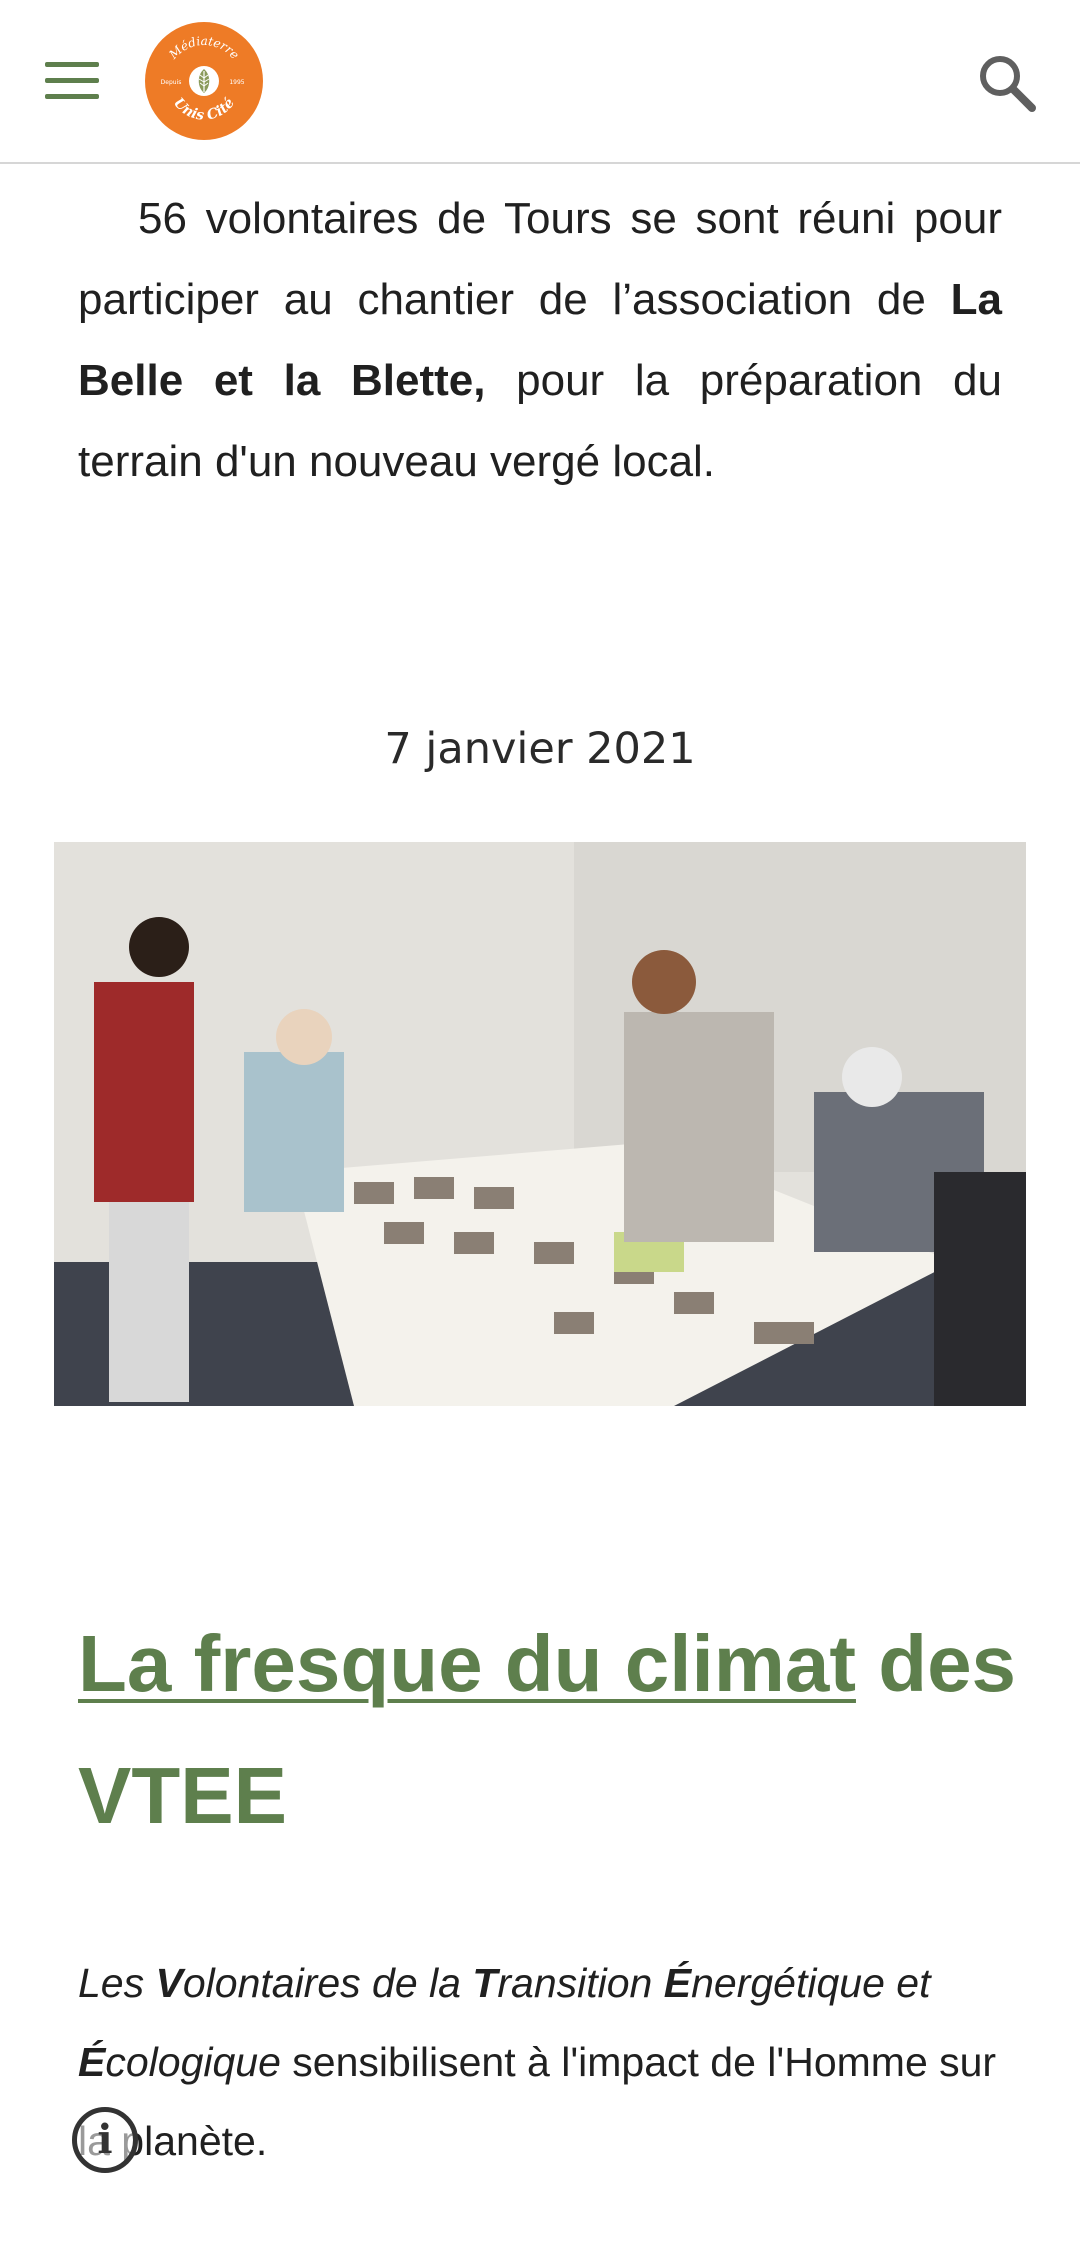 The image size is (1080, 2263). What do you see at coordinates (169, 1983) in the screenshot?
I see `summary-acronym-letter: V` at bounding box center [169, 1983].